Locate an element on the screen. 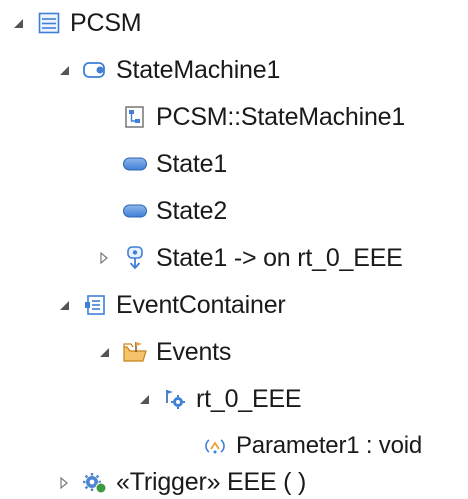 The width and height of the screenshot is (468, 499). tree-item-transition: State1 -> on rt_0_EEE is located at coordinates (248, 258).